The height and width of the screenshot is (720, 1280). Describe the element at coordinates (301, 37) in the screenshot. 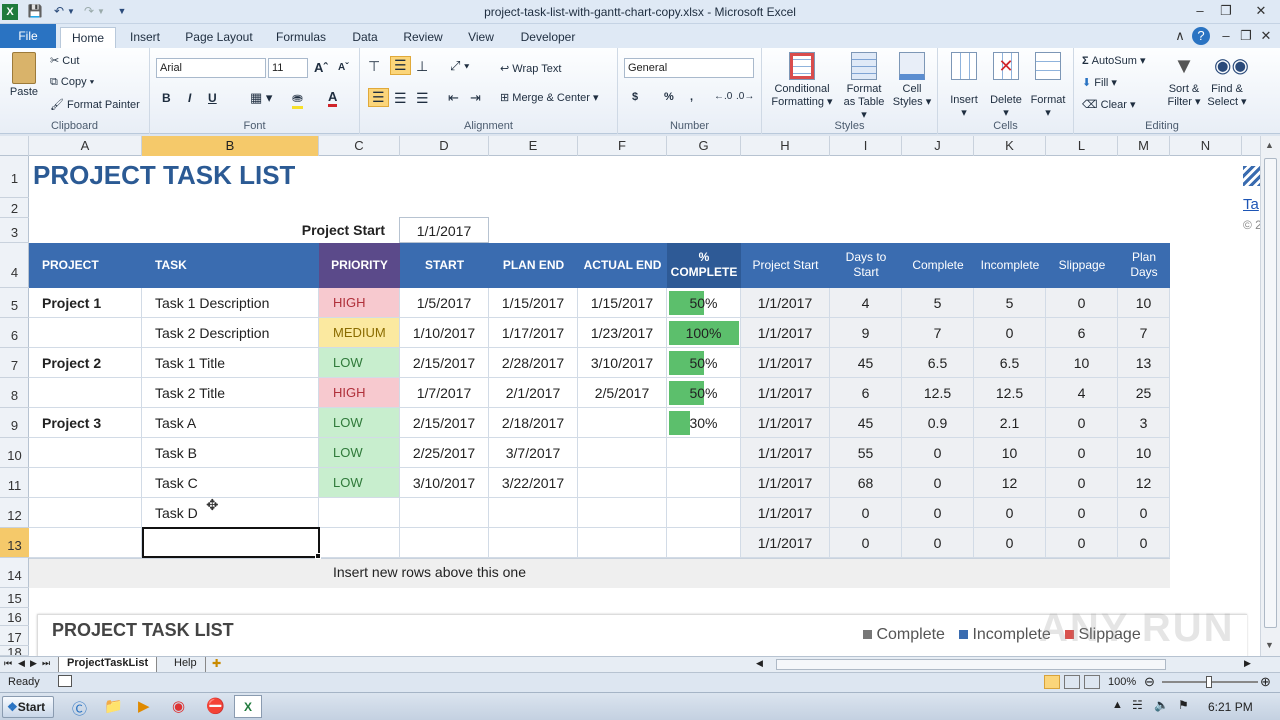

I see `tab-formulas: Formulas` at that location.